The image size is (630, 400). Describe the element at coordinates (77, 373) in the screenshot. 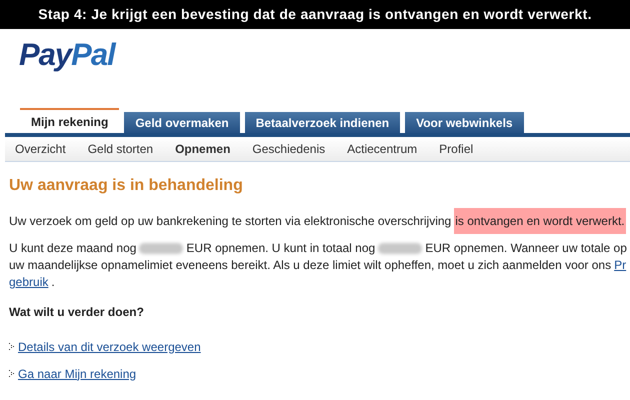

I see `action-link: Ga naar Mijn rekening` at that location.